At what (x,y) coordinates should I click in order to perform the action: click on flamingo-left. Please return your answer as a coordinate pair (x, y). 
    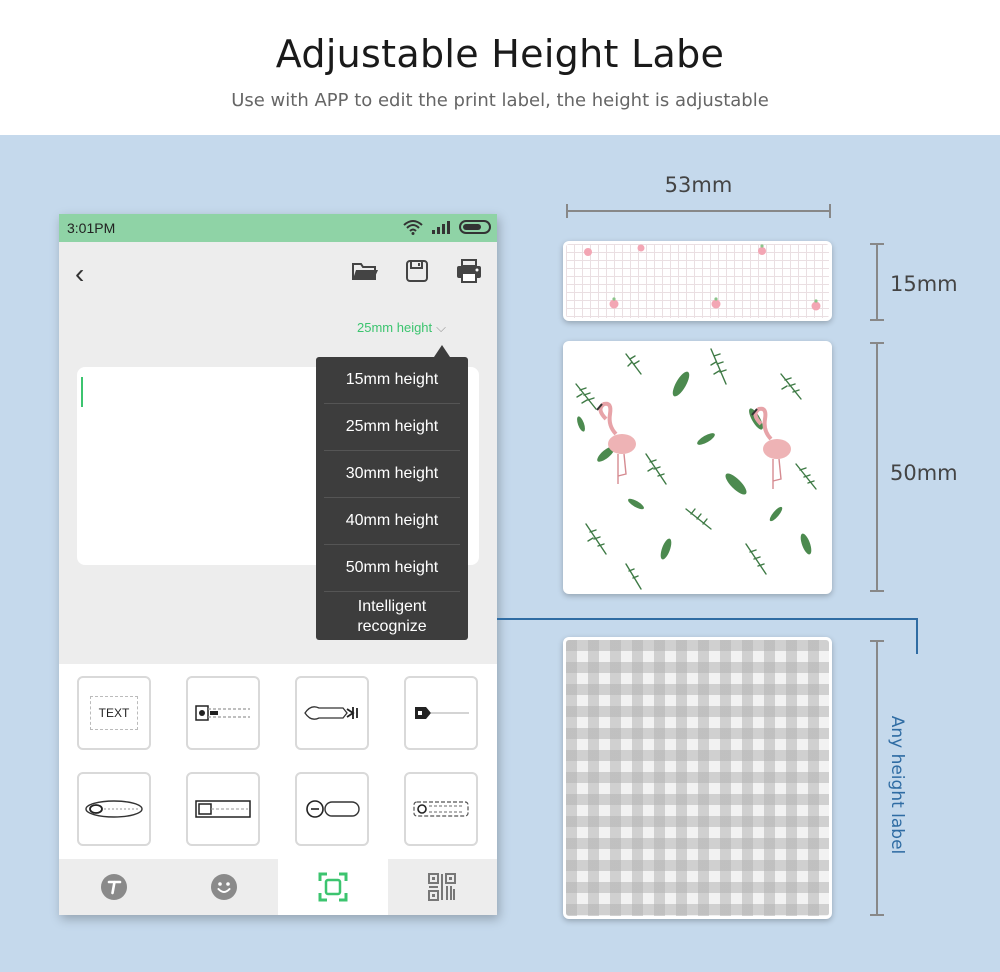
    Looking at the image, I should click on (616, 442).